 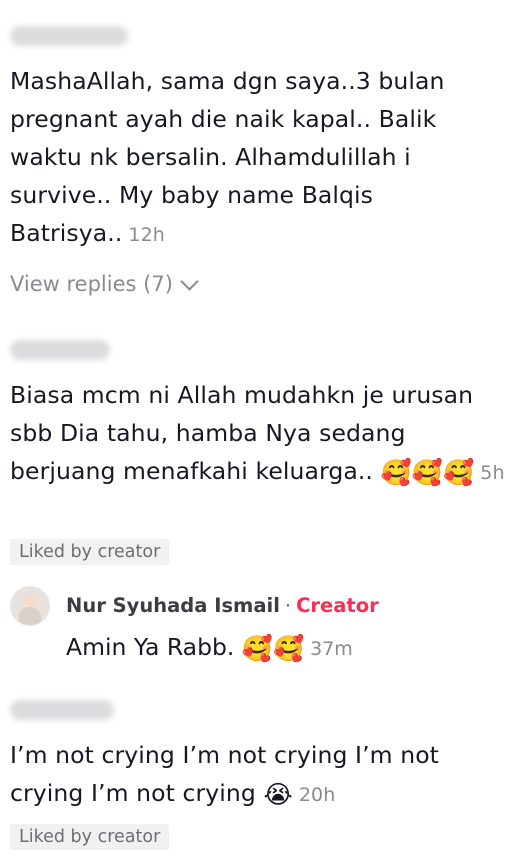 I want to click on creator-label: Creator, so click(x=337, y=605).